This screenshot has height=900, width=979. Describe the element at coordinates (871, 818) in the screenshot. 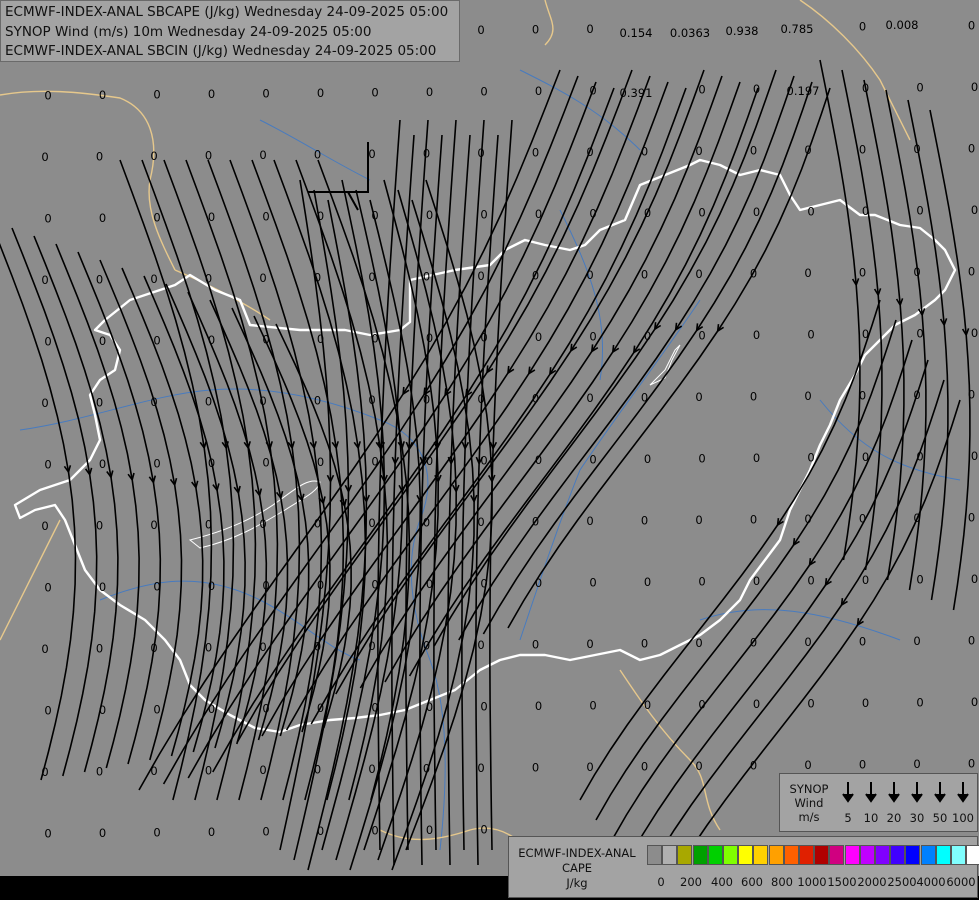

I see `wind-speed-label: 10` at that location.